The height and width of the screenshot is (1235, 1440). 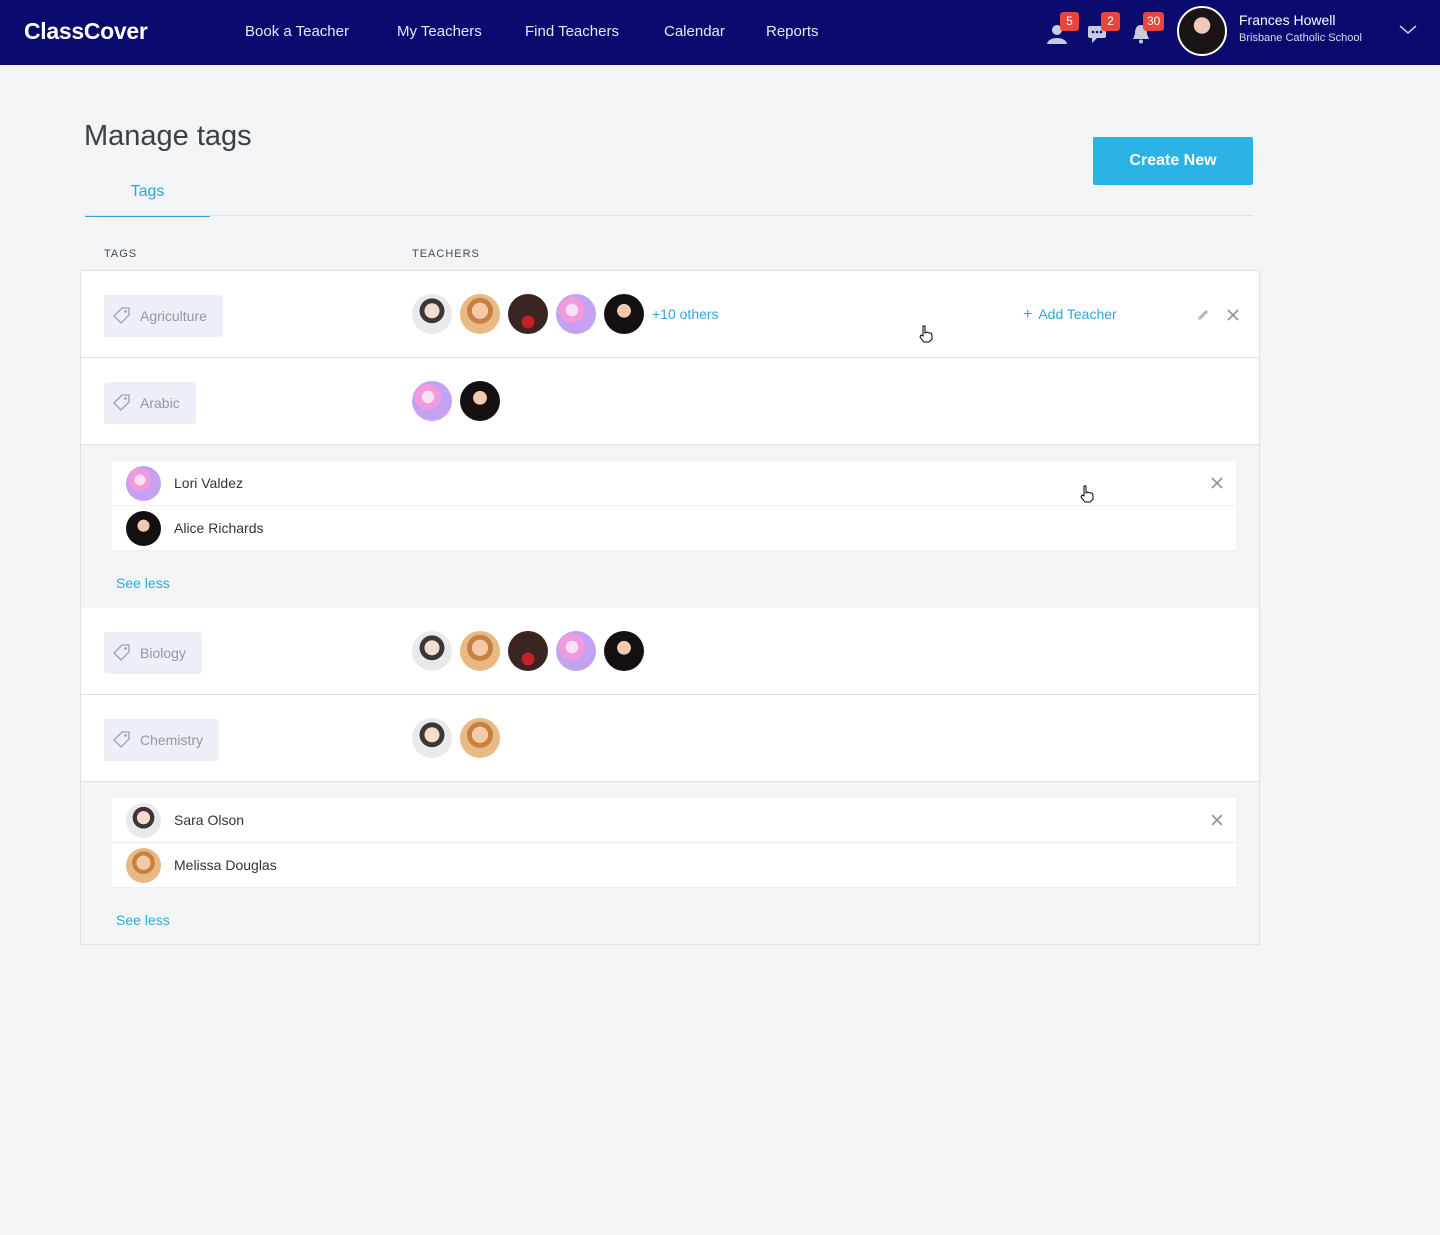 What do you see at coordinates (1300, 38) in the screenshot?
I see `user-school: Brisbane Catholic School` at bounding box center [1300, 38].